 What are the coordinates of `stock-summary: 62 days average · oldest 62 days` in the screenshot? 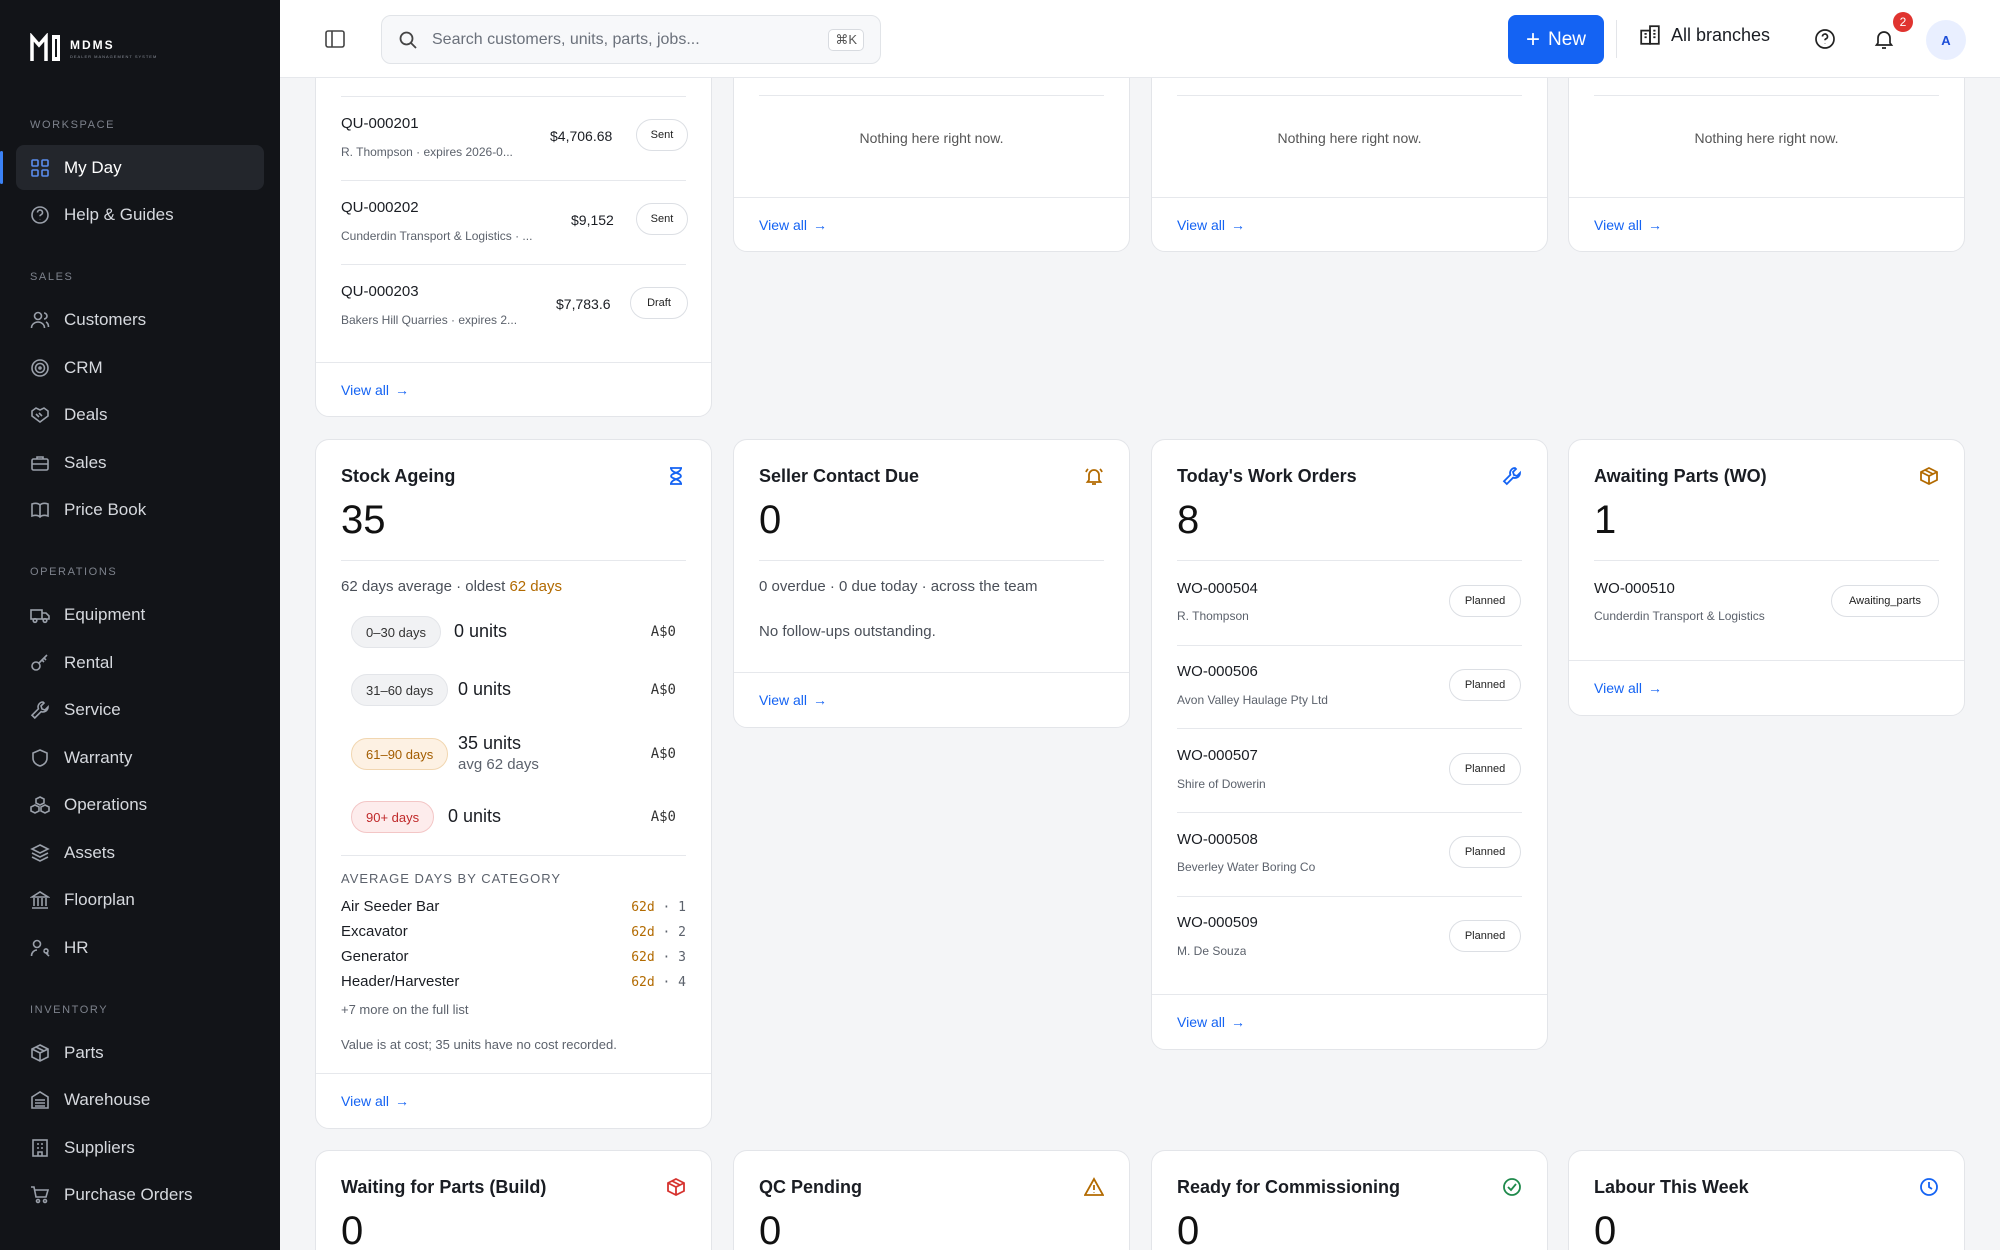 It's located at (451, 586).